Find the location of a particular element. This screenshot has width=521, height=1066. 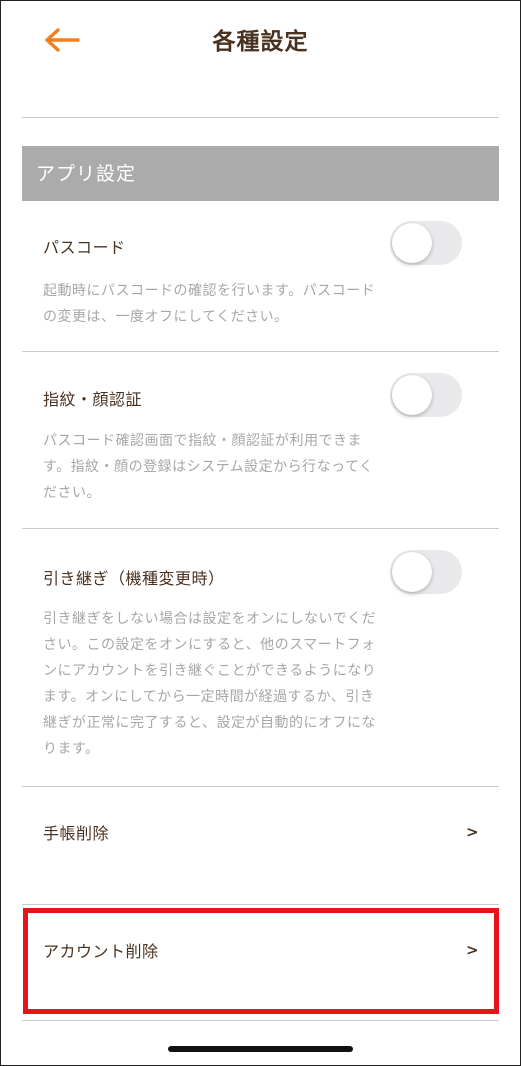

transfer-toggle is located at coordinates (426, 572).